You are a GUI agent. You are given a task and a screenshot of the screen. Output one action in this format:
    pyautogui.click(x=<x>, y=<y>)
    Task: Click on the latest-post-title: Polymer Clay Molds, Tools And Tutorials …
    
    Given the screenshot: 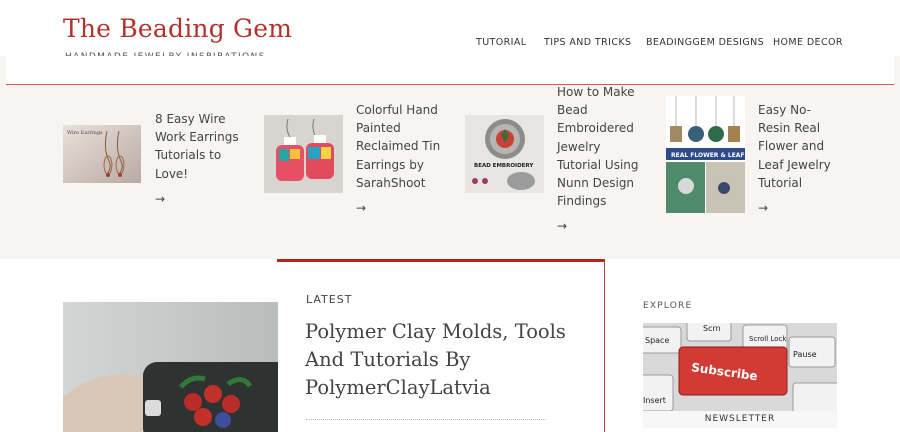 What is the action you would take?
    pyautogui.click(x=445, y=360)
    